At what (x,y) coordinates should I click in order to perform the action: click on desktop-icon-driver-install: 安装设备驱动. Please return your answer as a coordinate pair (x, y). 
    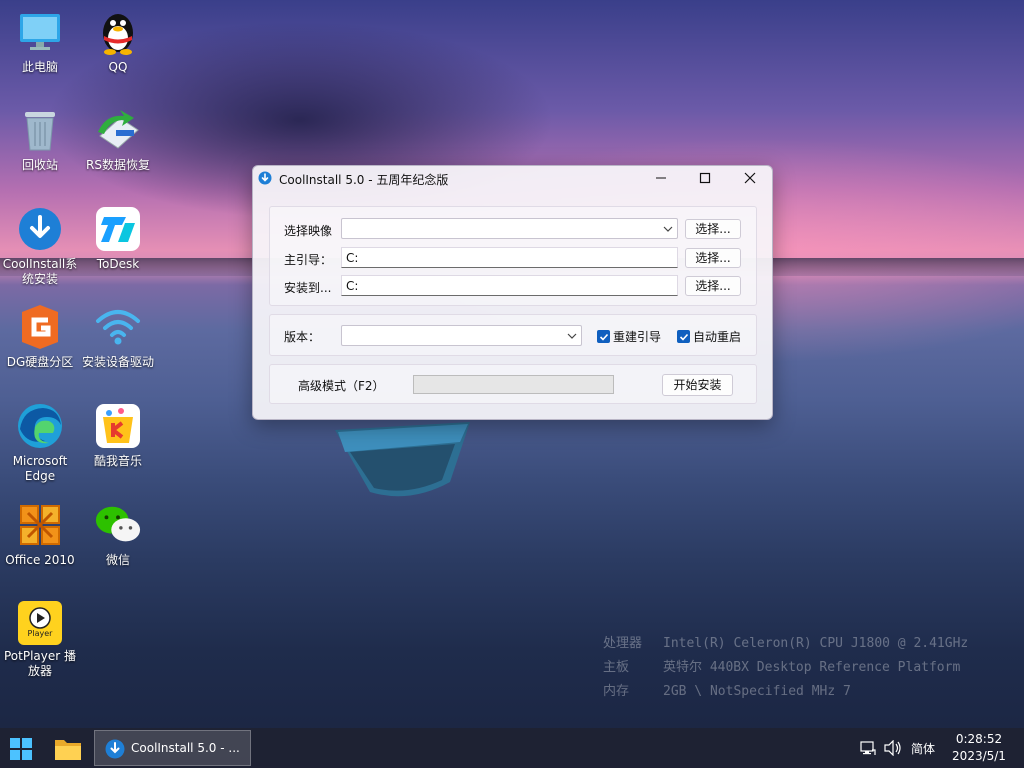
    Looking at the image, I should click on (118, 336).